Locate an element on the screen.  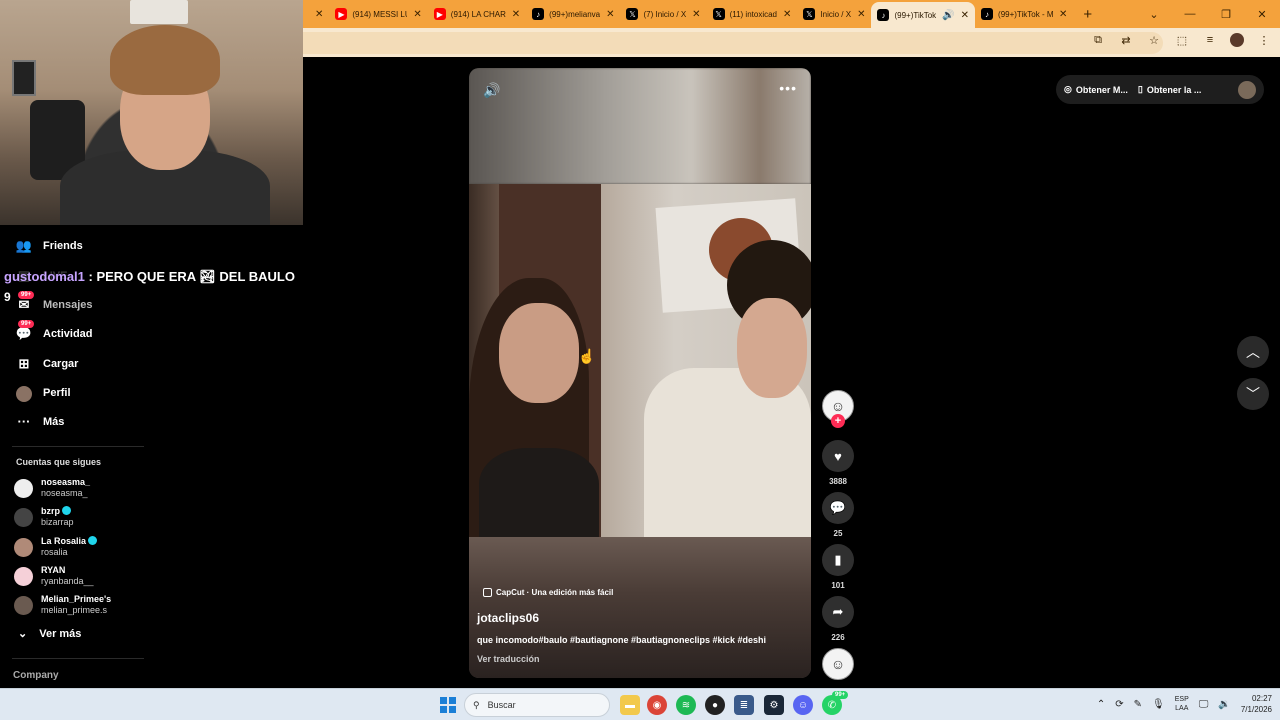
next-video-button: ﹀ is located at coordinates (1253, 394).